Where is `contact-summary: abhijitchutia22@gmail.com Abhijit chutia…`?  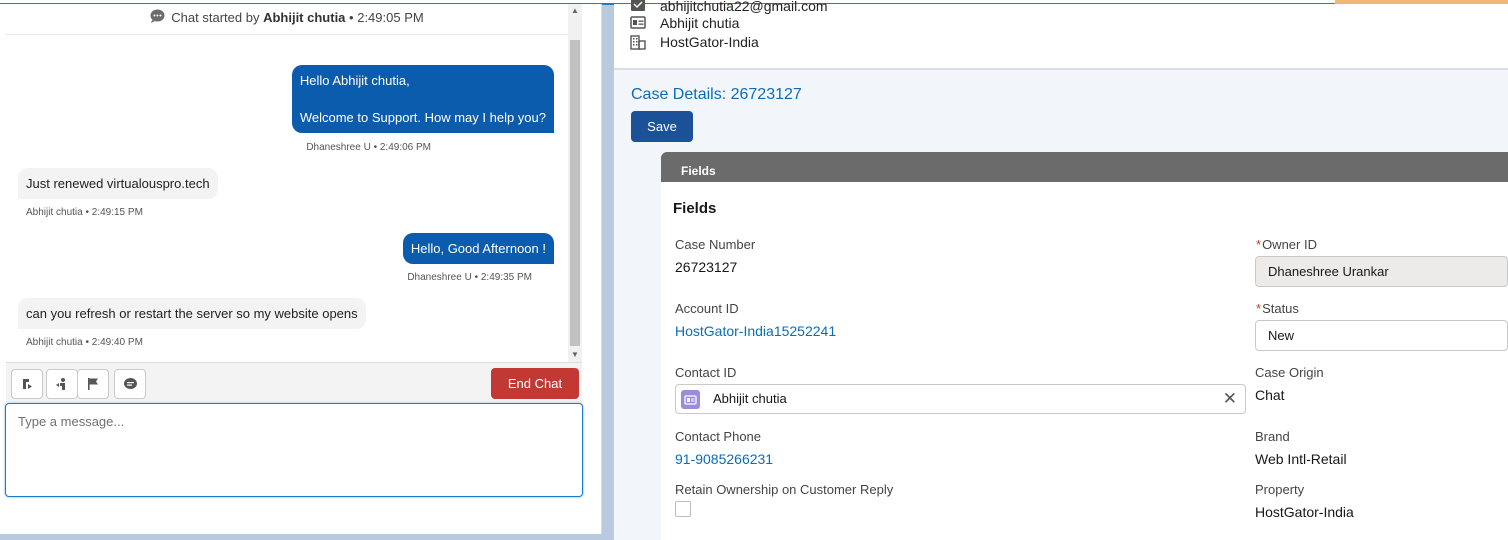 contact-summary: abhijitchutia22@gmail.com Abhijit chutia… is located at coordinates (1061, 34).